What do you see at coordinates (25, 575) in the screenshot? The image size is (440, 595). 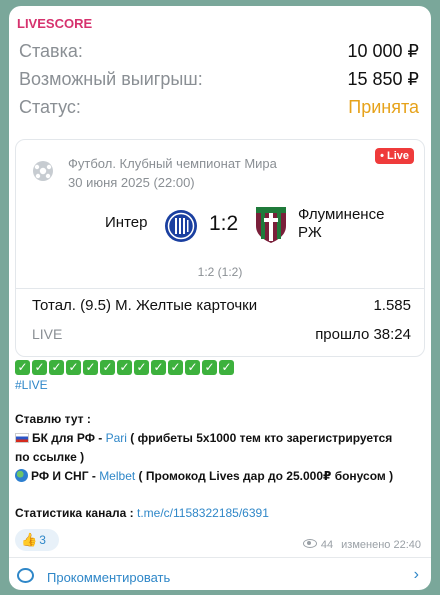 I see `comment-icon` at bounding box center [25, 575].